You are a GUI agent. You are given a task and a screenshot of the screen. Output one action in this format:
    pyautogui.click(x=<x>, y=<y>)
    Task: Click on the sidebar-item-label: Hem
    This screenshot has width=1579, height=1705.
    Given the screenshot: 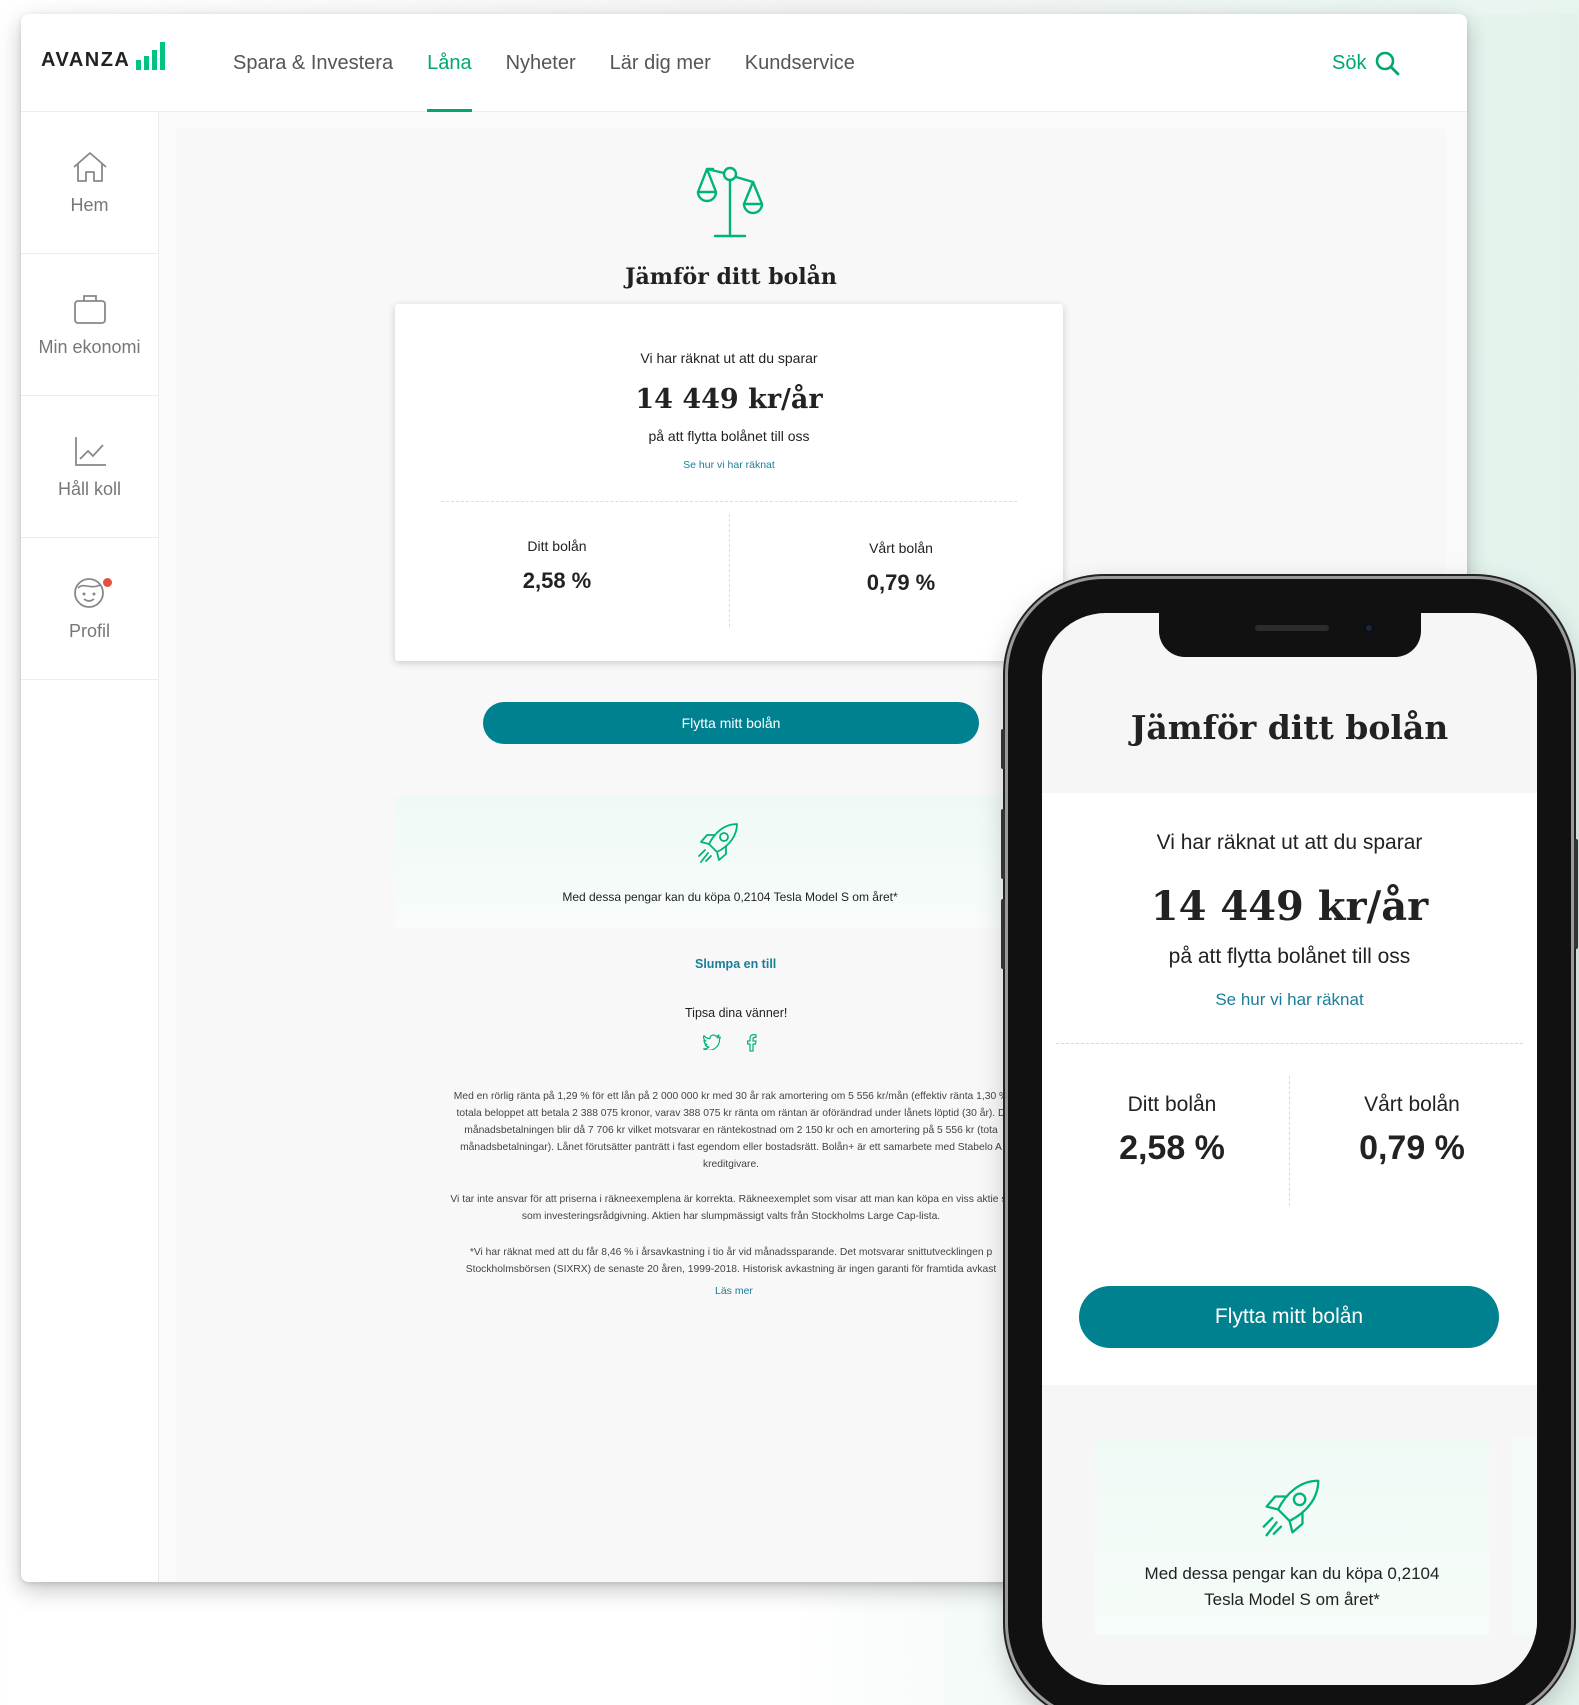 What is the action you would take?
    pyautogui.click(x=89, y=204)
    